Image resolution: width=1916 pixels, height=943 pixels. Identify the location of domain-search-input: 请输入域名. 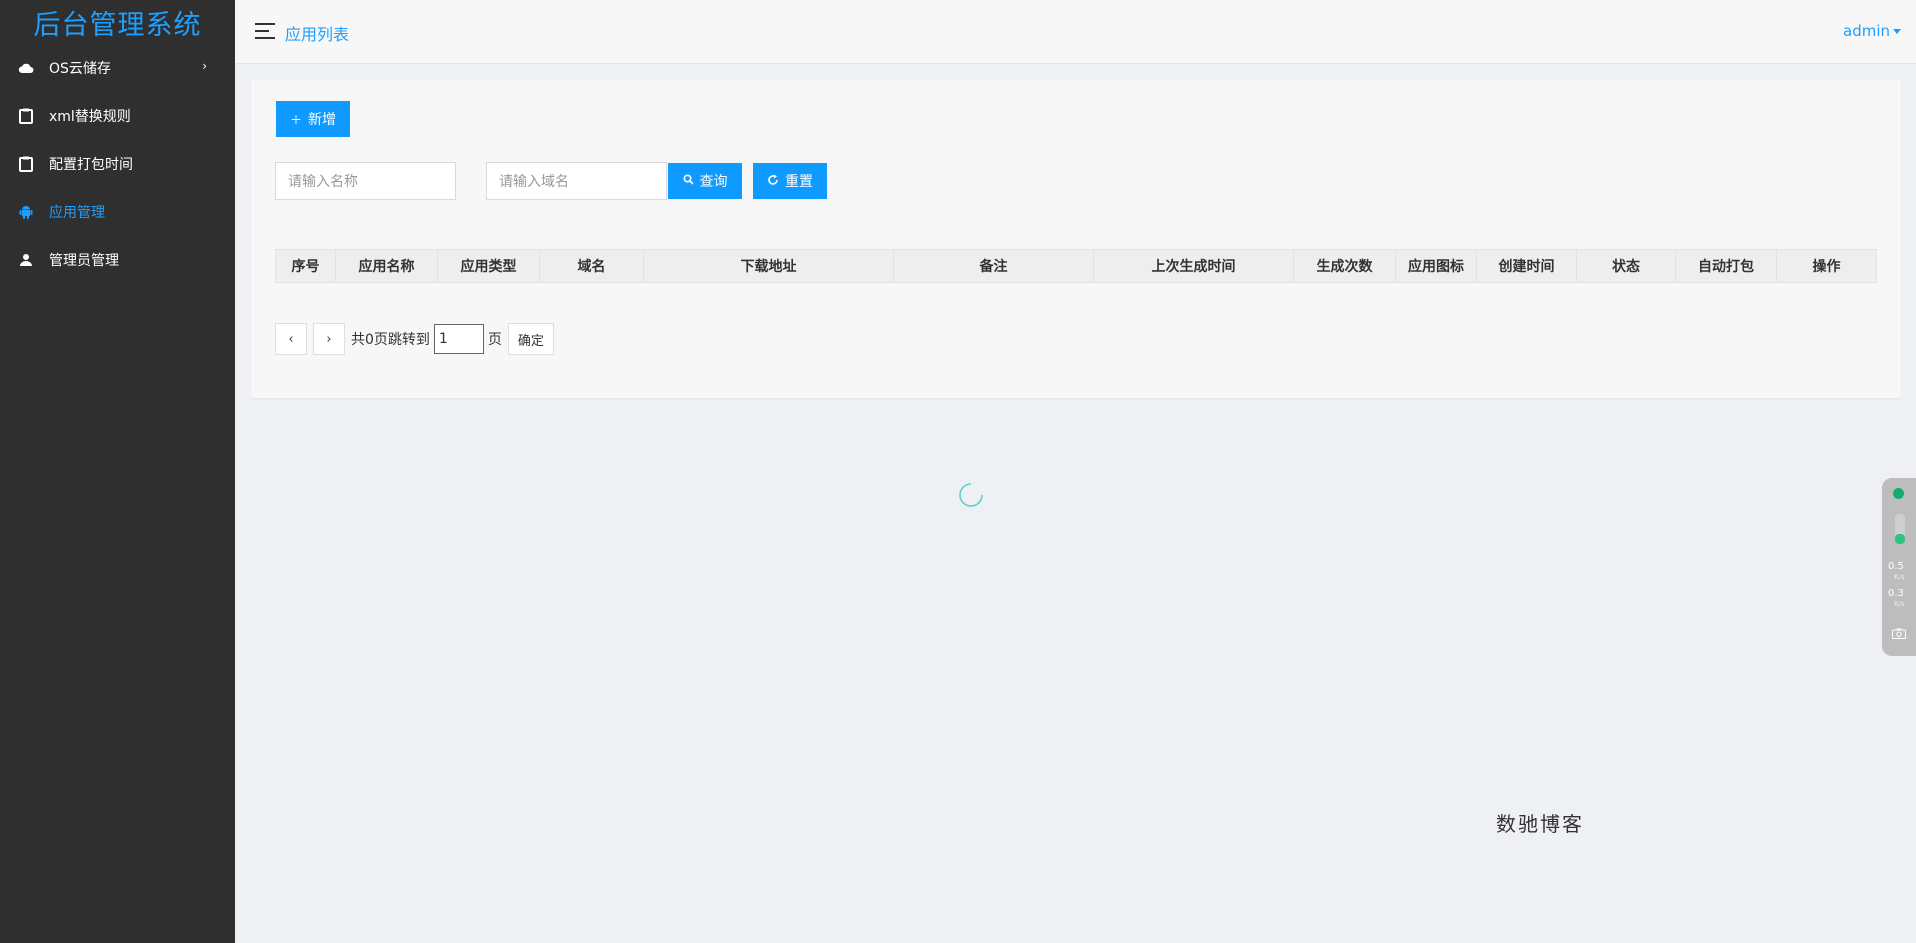
(576, 181).